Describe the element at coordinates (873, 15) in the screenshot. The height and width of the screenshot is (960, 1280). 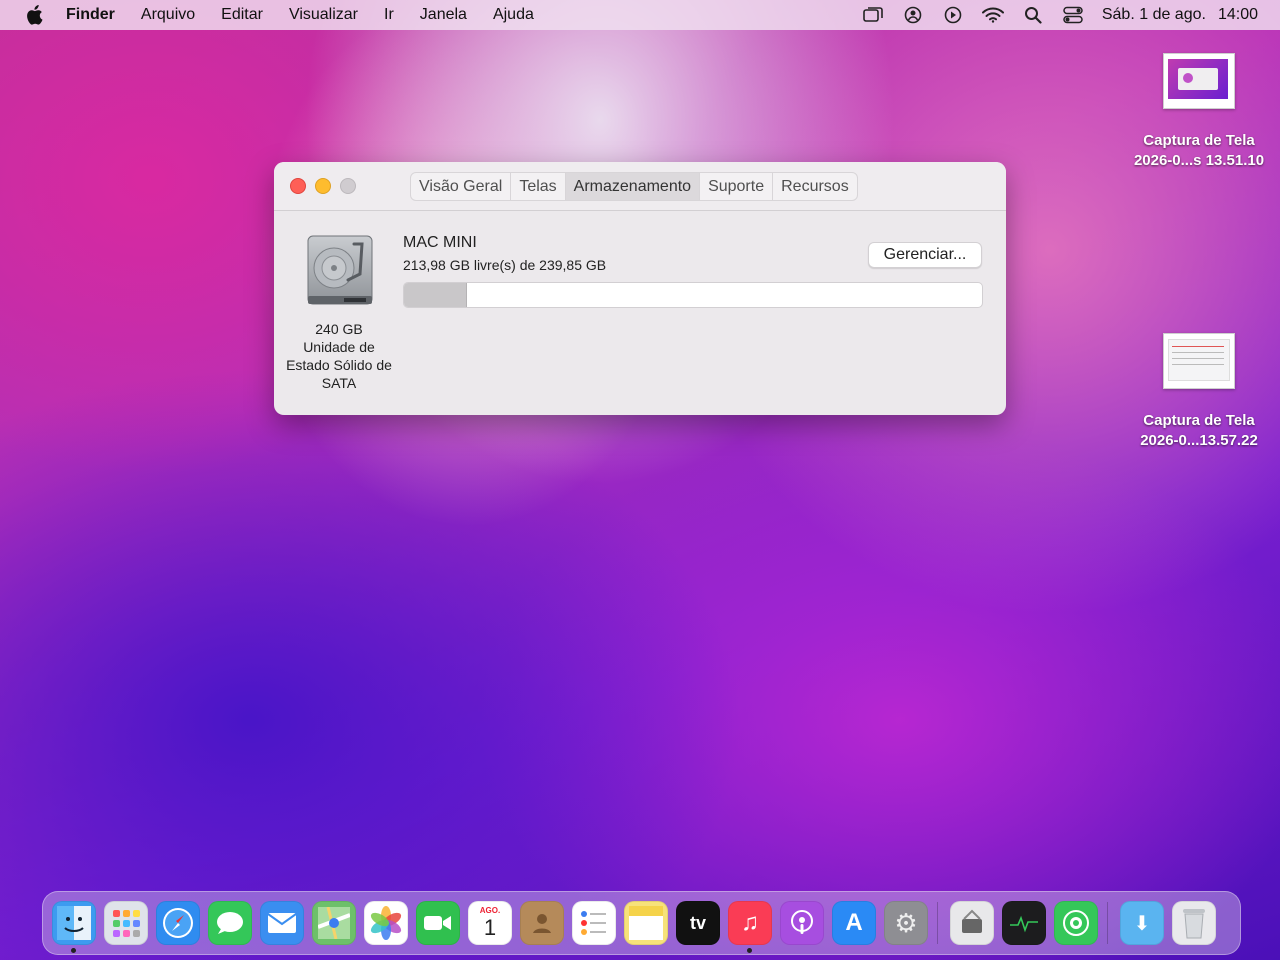
I see `screen-mirroring-icon` at that location.